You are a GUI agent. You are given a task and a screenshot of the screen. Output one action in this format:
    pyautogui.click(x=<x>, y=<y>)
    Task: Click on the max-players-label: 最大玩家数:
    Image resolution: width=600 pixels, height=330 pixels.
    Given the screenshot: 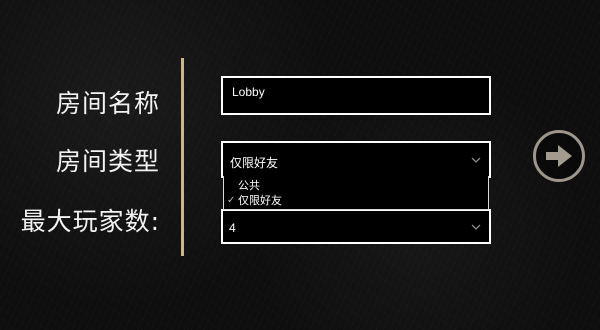 What is the action you would take?
    pyautogui.click(x=90, y=221)
    